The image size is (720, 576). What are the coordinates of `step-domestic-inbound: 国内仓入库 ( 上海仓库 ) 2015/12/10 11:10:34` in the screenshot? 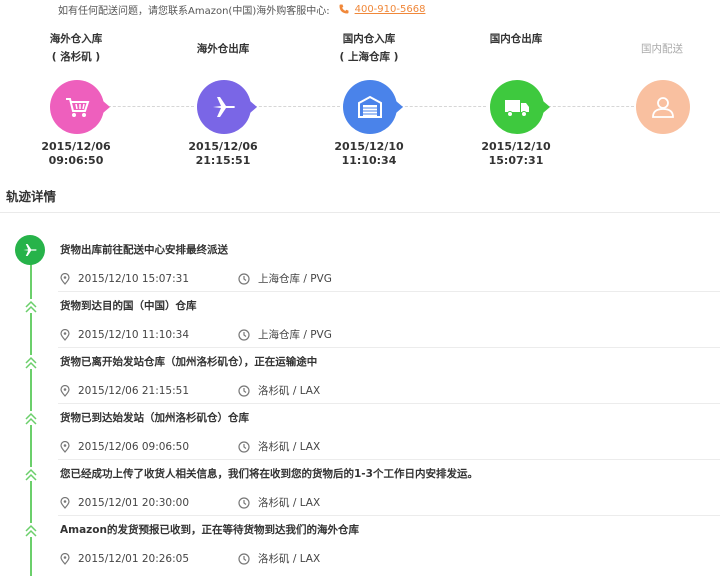 It's located at (369, 98).